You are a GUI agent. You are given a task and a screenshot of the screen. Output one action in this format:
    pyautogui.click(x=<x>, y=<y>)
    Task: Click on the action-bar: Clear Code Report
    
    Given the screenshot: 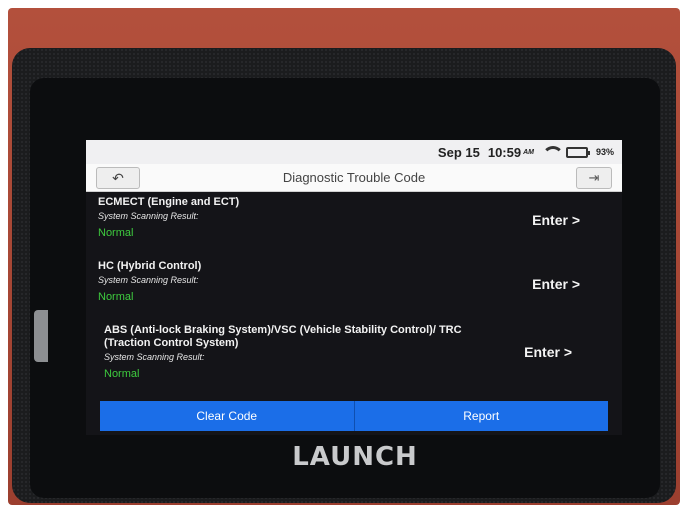 What is the action you would take?
    pyautogui.click(x=354, y=416)
    